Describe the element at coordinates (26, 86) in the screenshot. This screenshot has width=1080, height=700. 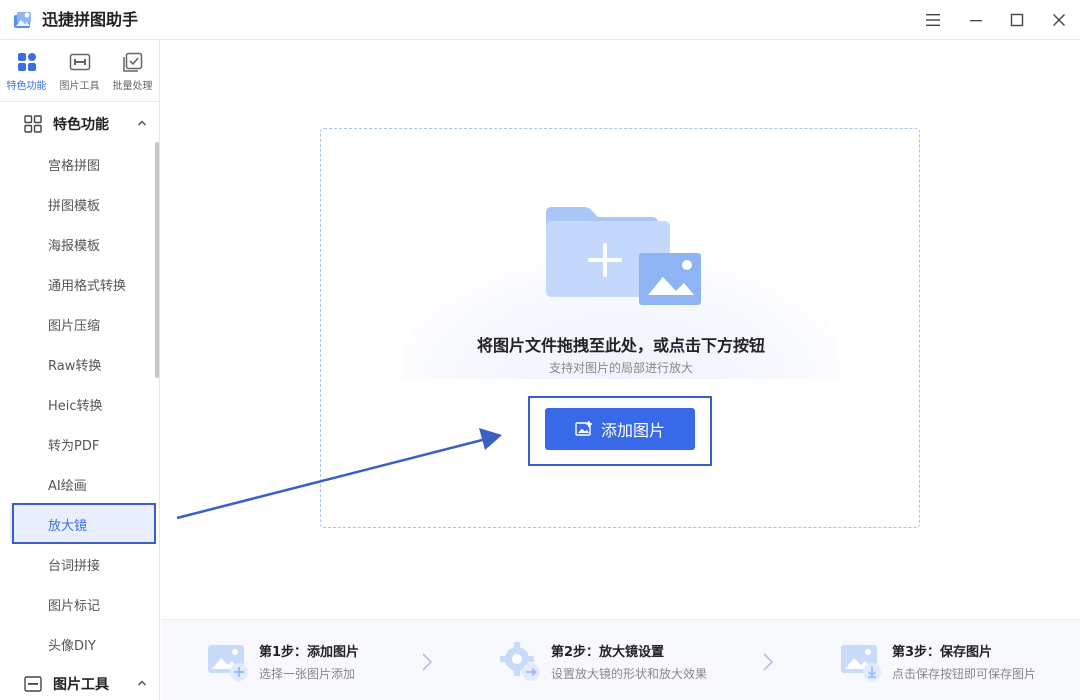
I see `tab-featured-label: 特色功能` at that location.